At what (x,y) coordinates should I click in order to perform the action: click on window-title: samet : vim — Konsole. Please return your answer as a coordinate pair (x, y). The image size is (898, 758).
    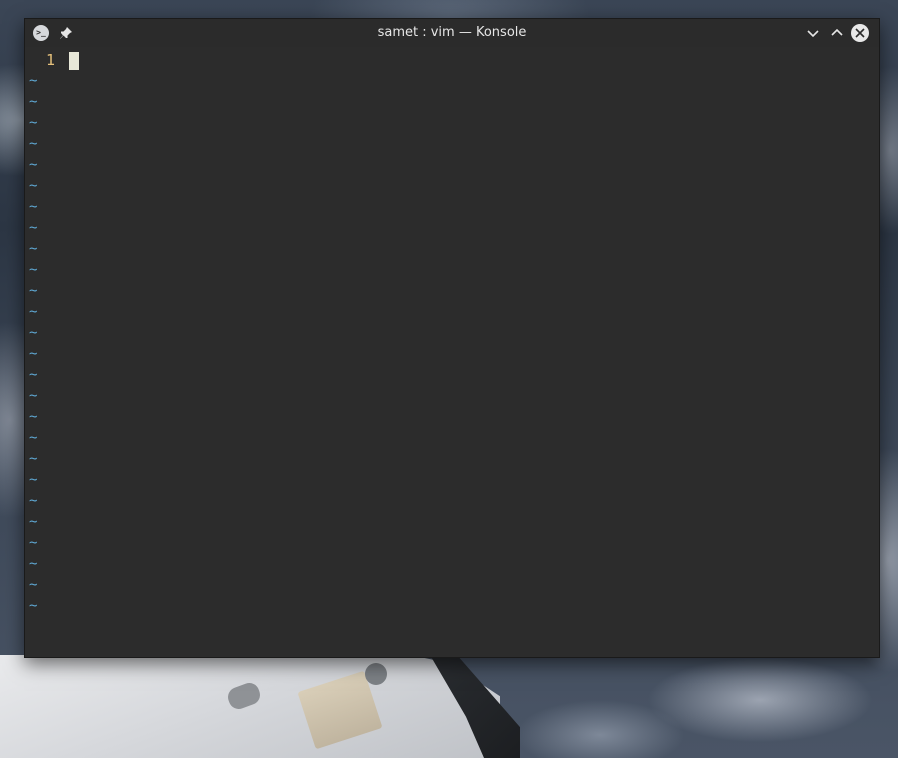
    Looking at the image, I should click on (452, 32).